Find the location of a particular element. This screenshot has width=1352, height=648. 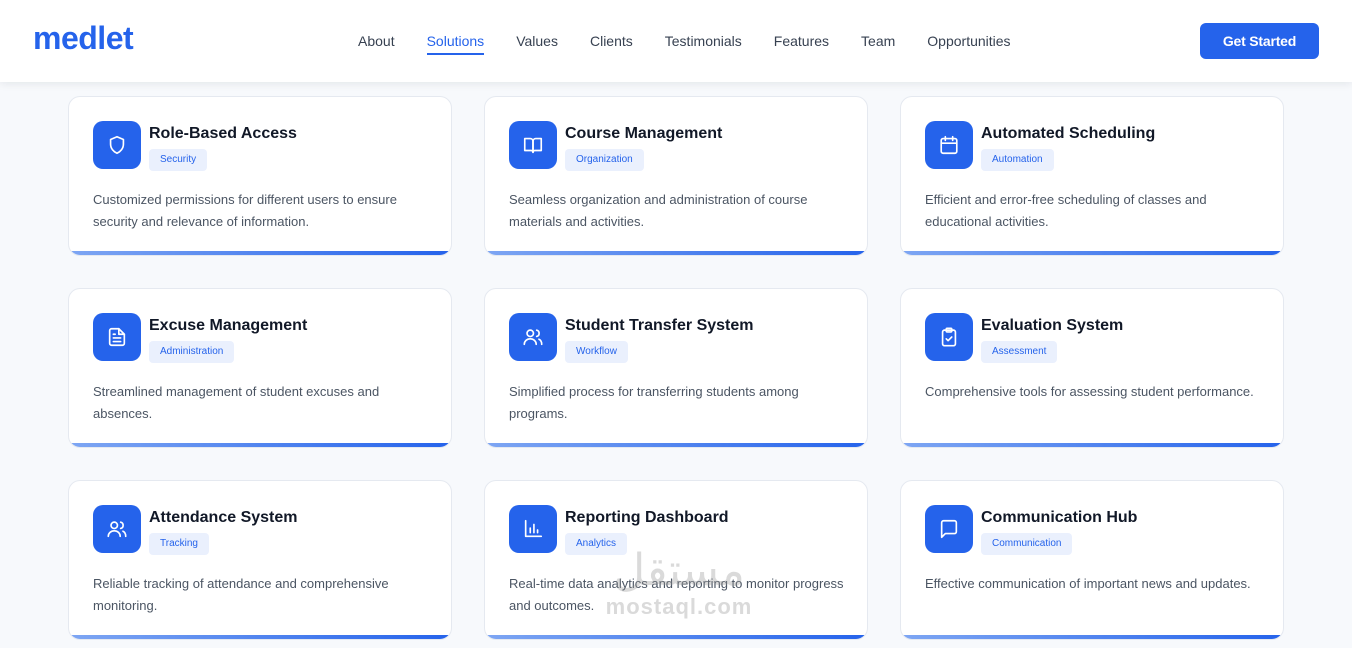

logo: medlet is located at coordinates (83, 38).